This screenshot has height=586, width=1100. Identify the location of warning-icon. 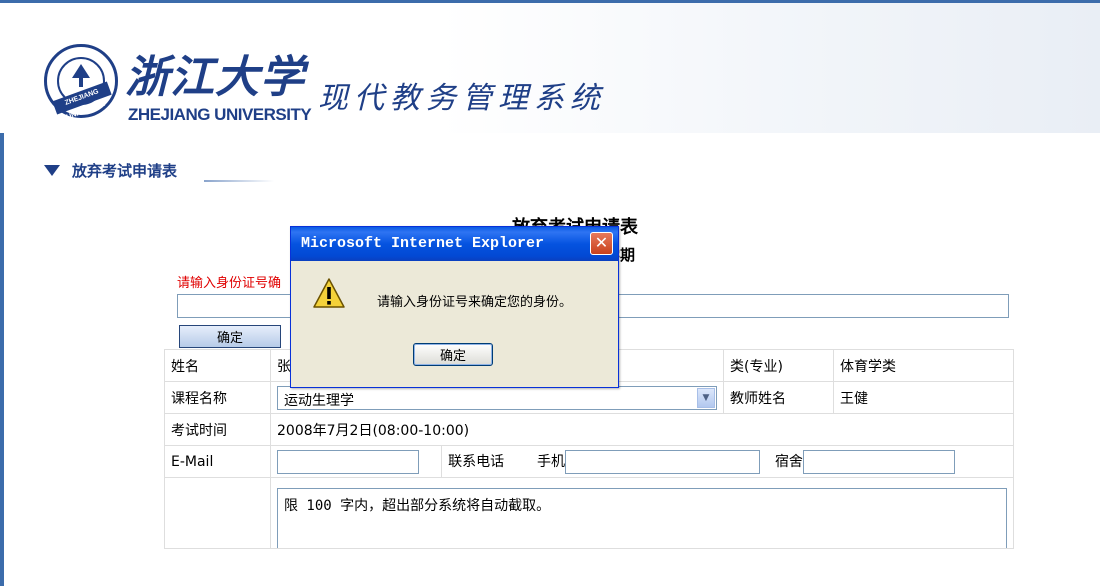
(329, 293).